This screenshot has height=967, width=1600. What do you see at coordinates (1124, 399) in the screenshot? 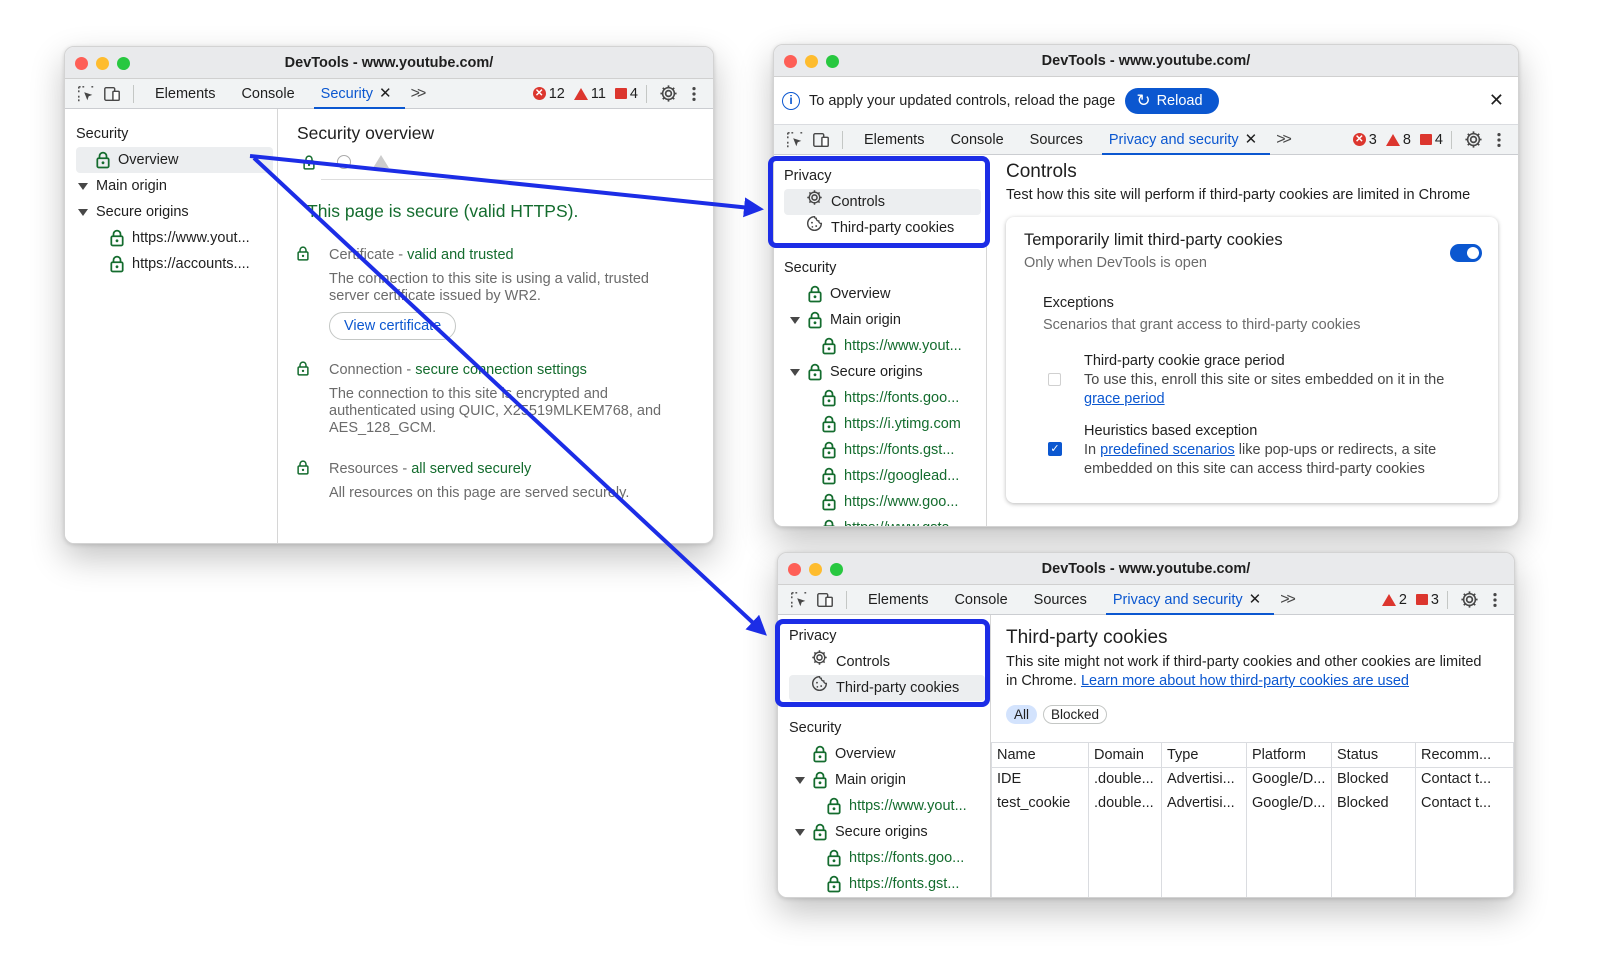
I see `grace-period-link: grace period` at bounding box center [1124, 399].